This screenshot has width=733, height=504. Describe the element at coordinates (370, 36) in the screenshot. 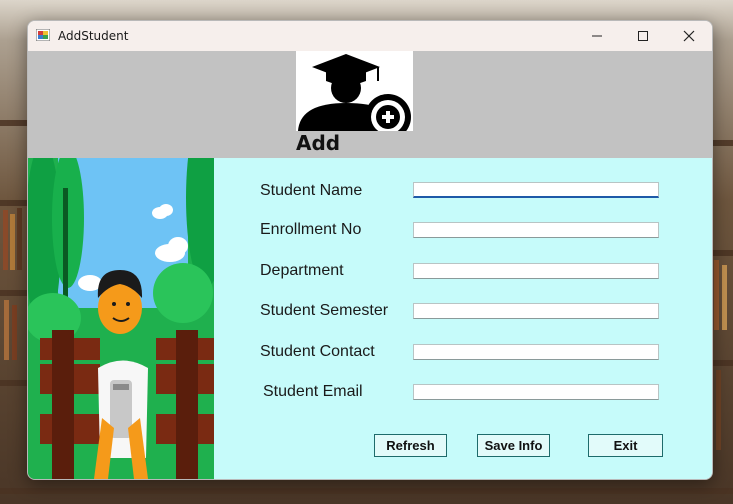

I see `title-bar: AddStudent` at that location.